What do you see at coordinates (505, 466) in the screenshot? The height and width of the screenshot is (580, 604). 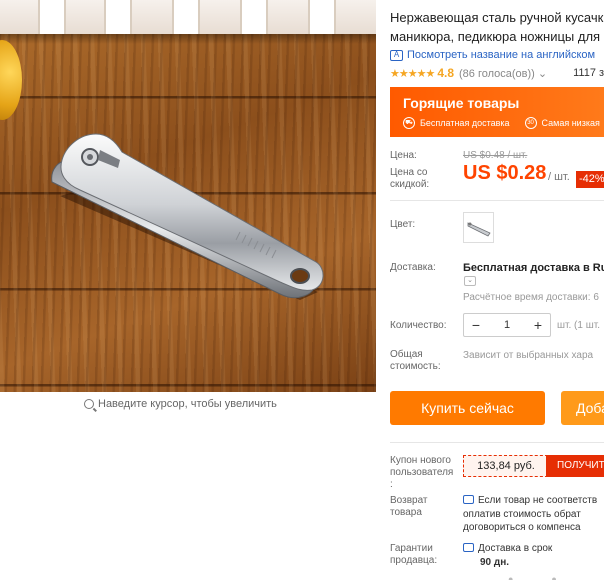 I see `coupon-amount: 133,84 руб.` at bounding box center [505, 466].